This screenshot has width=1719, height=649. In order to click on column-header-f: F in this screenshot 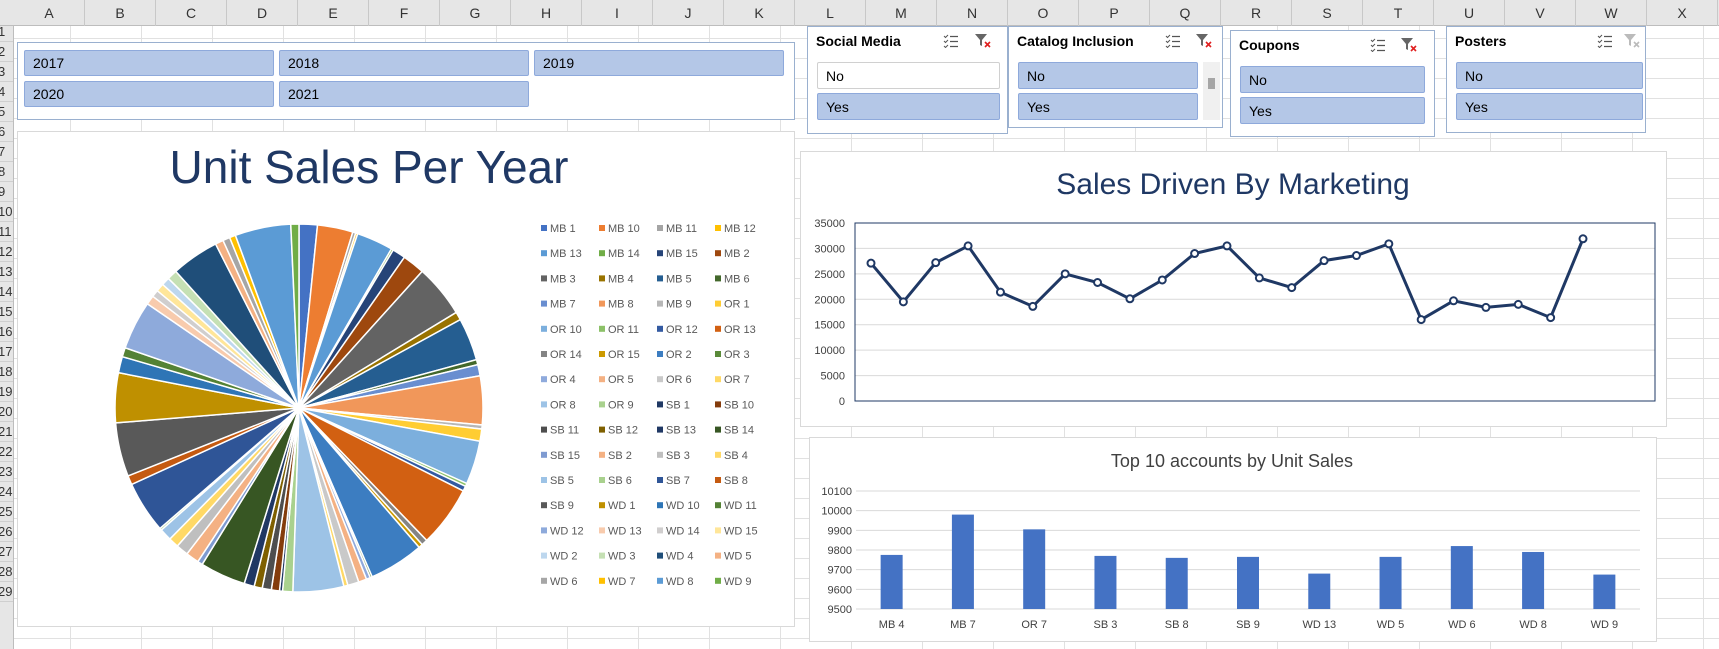, I will do `click(404, 13)`.